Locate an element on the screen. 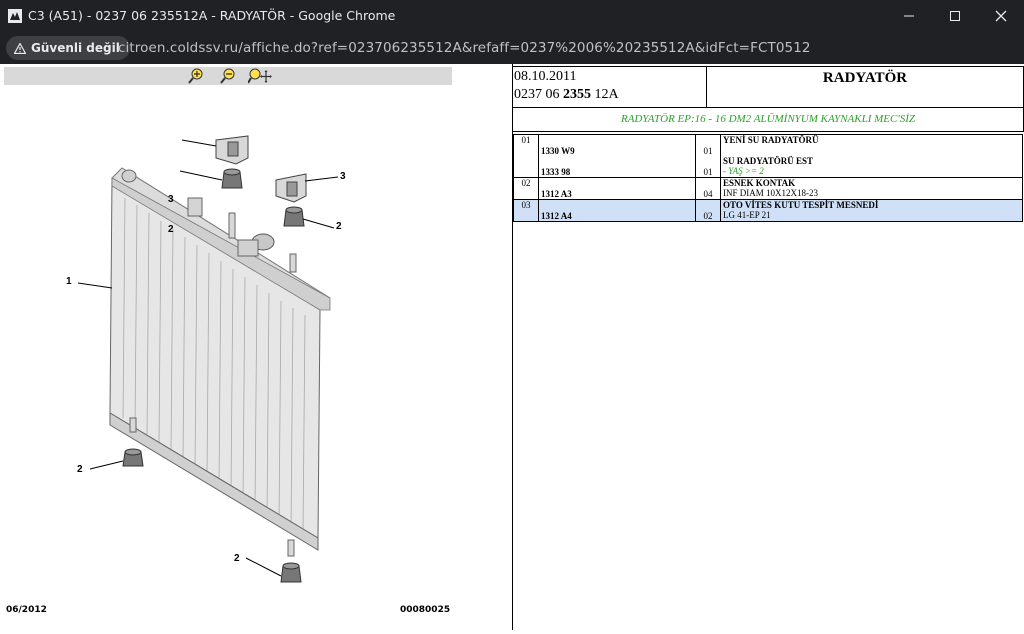 This screenshot has width=1024, height=634. callout-1: 1 is located at coordinates (69, 281).